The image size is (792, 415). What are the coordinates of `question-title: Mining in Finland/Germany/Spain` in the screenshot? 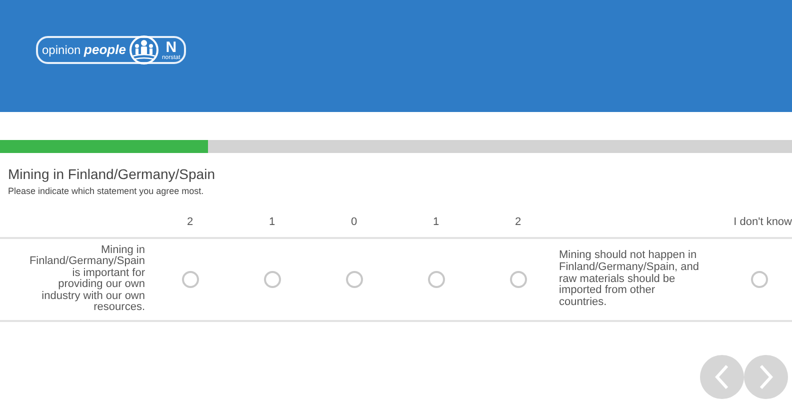 It's located at (112, 174).